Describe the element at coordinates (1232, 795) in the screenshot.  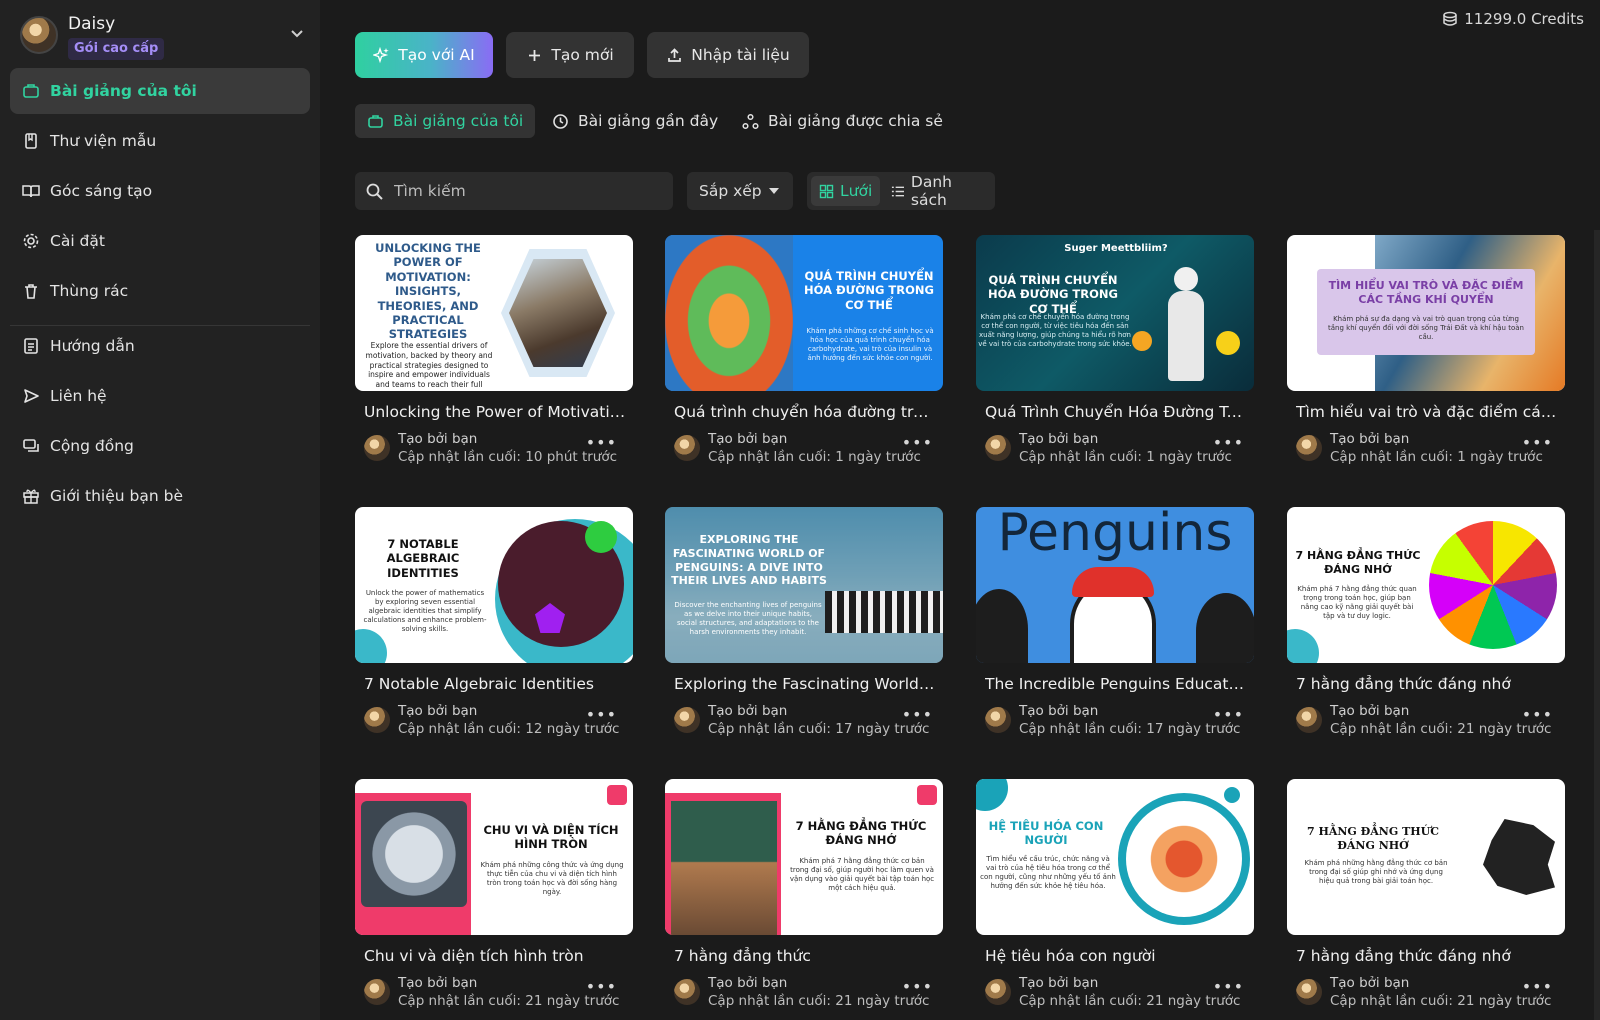
I see `thumbnail-decoration` at that location.